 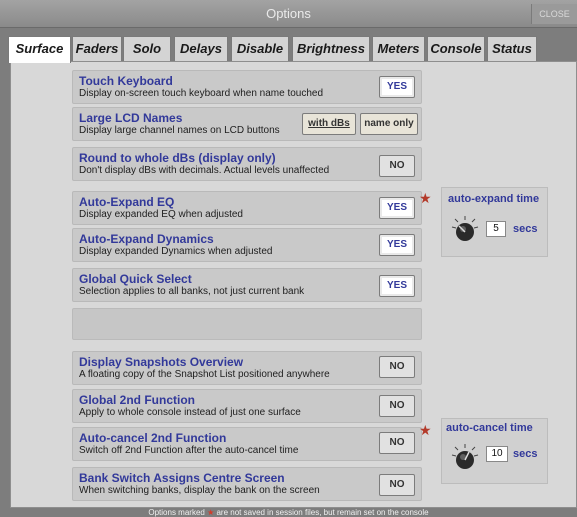 What do you see at coordinates (39, 49) in the screenshot?
I see `tab-surface: Surface` at bounding box center [39, 49].